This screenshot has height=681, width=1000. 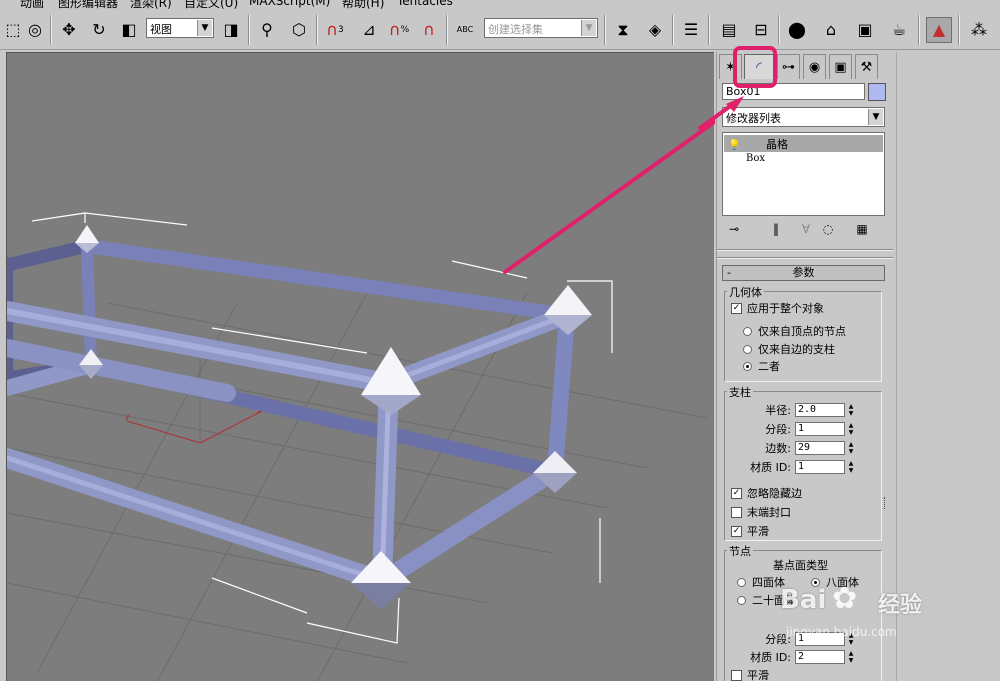 What do you see at coordinates (151, 4) in the screenshot?
I see `menu-rendering: 渲染(R)` at bounding box center [151, 4].